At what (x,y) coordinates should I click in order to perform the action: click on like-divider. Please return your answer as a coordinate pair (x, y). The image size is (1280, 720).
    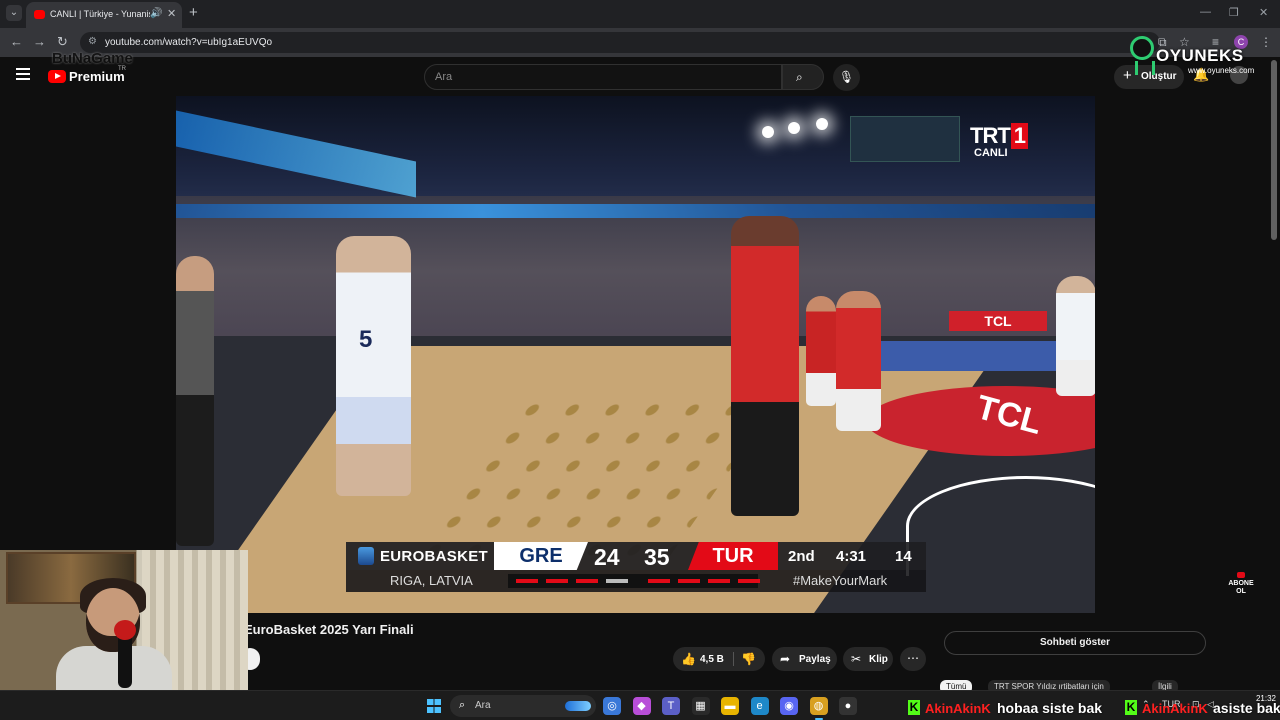
    Looking at the image, I should click on (733, 659).